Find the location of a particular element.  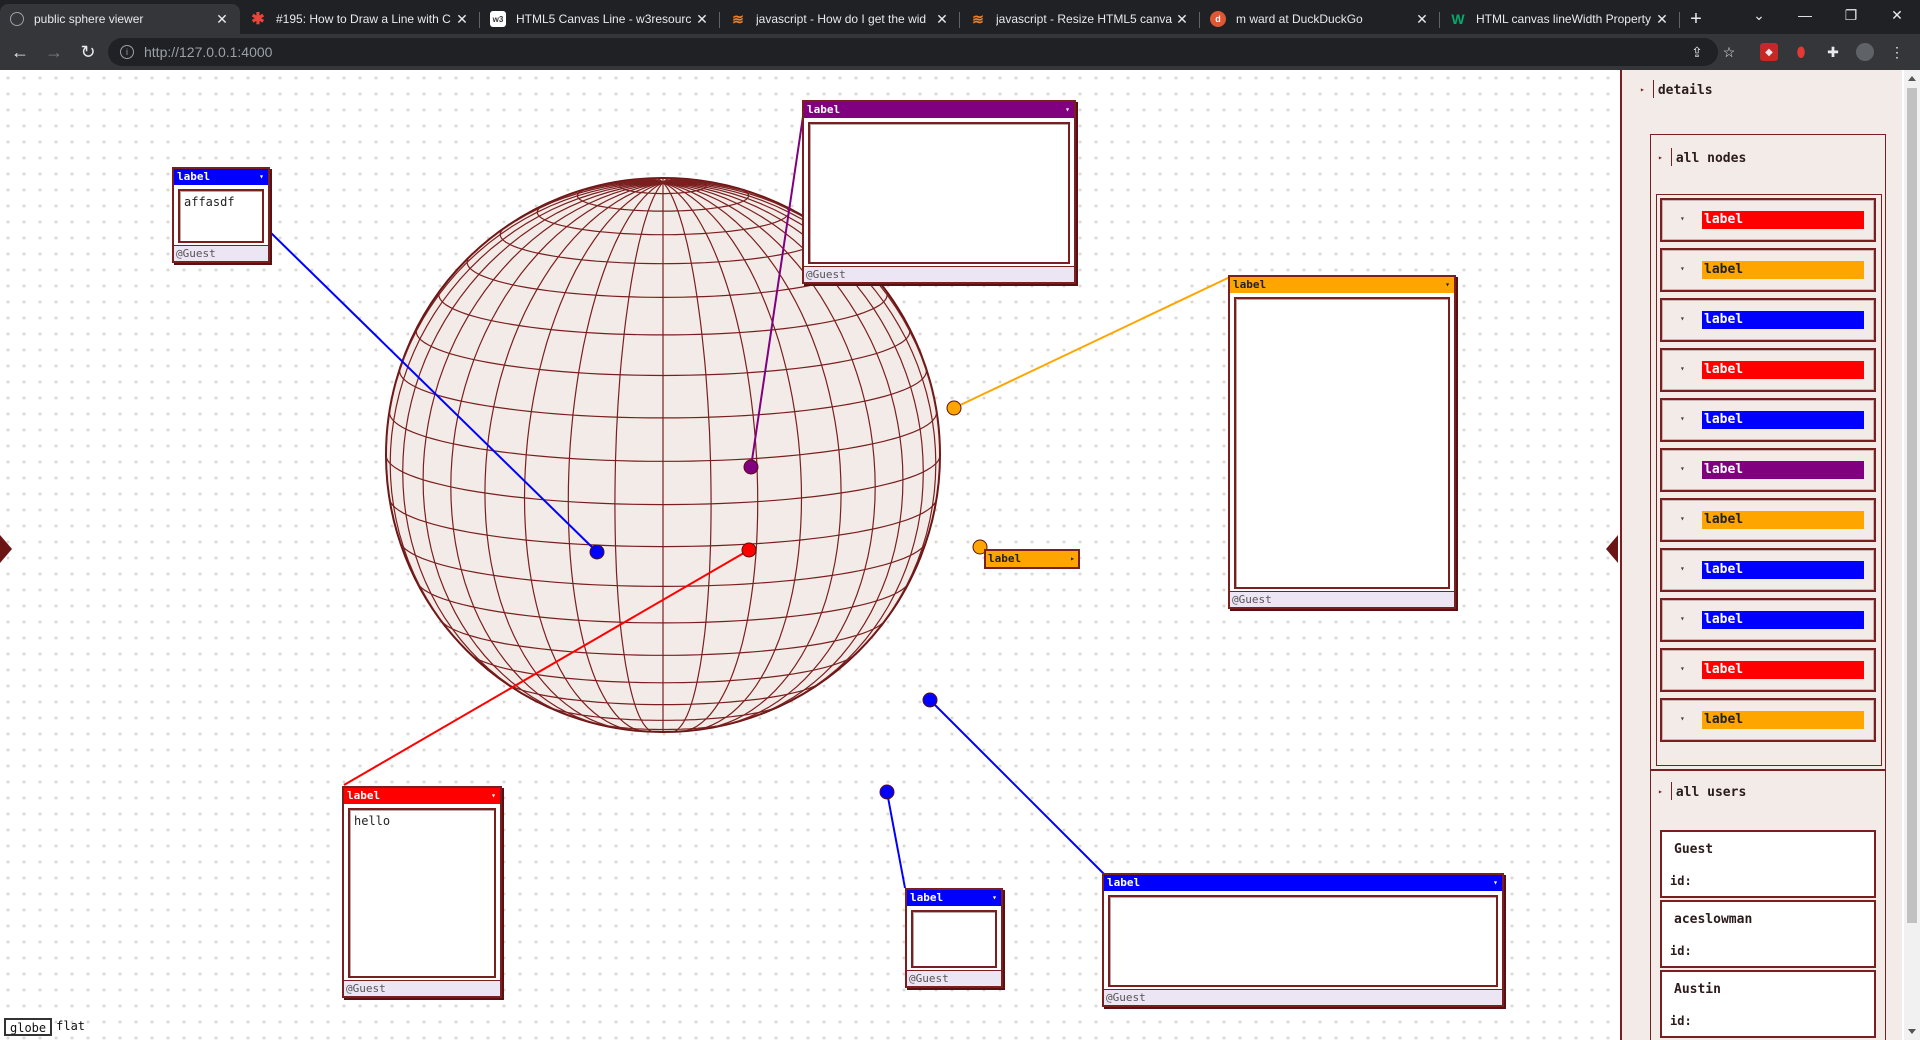

extension-shield-icon: ⬮ is located at coordinates (1801, 52).